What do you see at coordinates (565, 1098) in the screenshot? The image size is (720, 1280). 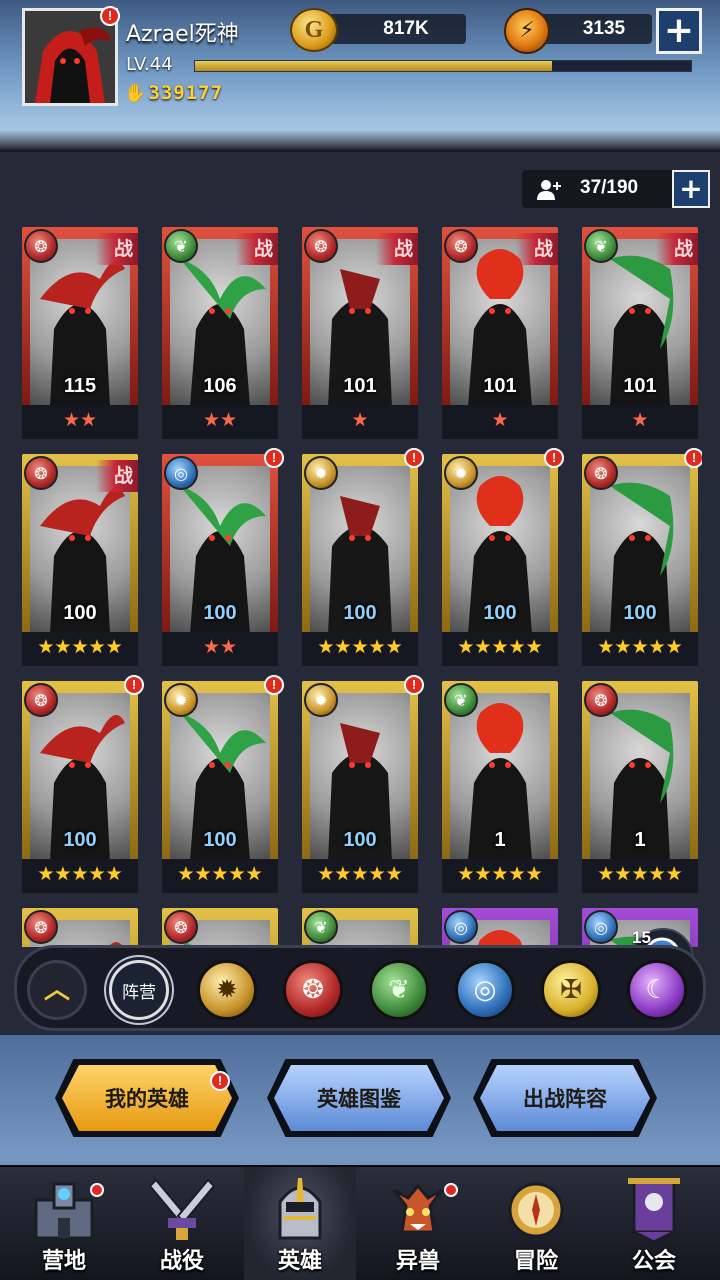 I see `tab-battle-lineup: 出战阵容` at bounding box center [565, 1098].